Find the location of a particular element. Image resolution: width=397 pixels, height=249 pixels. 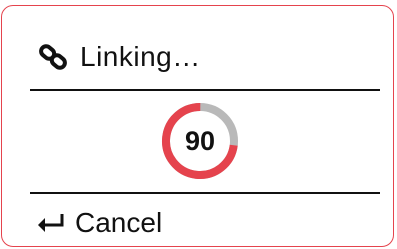

bottom-divider is located at coordinates (205, 193).